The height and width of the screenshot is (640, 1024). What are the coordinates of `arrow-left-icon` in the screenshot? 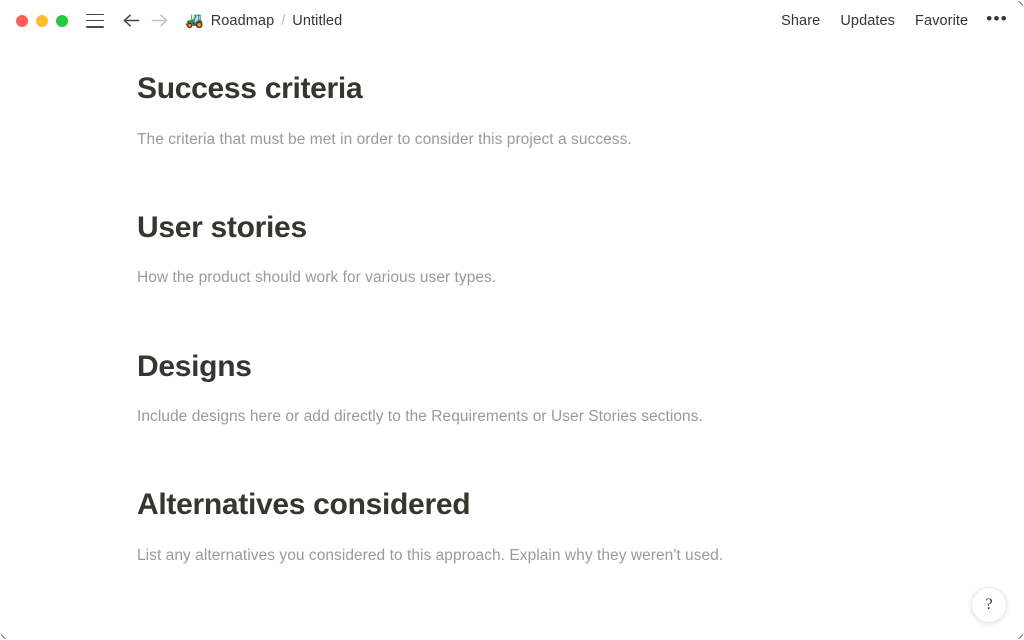 It's located at (131, 20).